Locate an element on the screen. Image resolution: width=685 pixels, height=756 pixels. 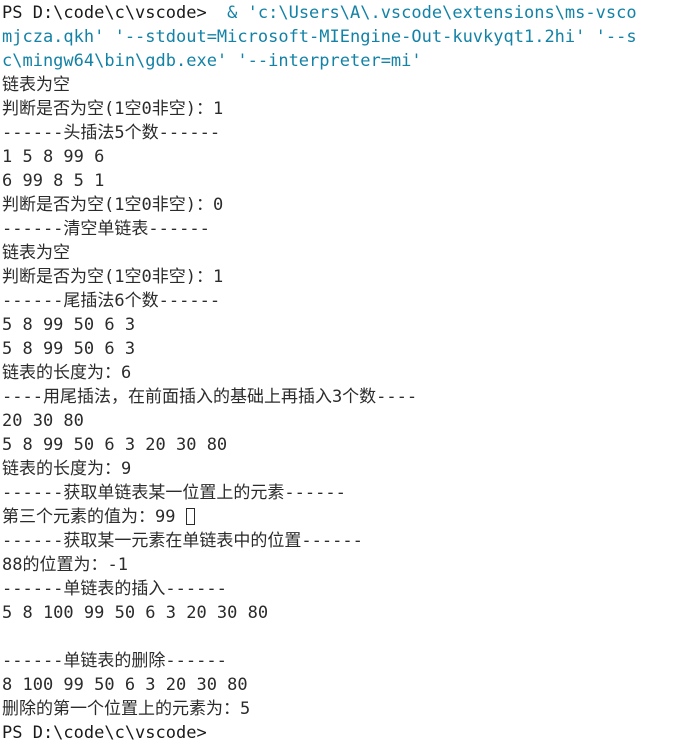
terminal-line: ------头插法5个数------ is located at coordinates (343, 133).